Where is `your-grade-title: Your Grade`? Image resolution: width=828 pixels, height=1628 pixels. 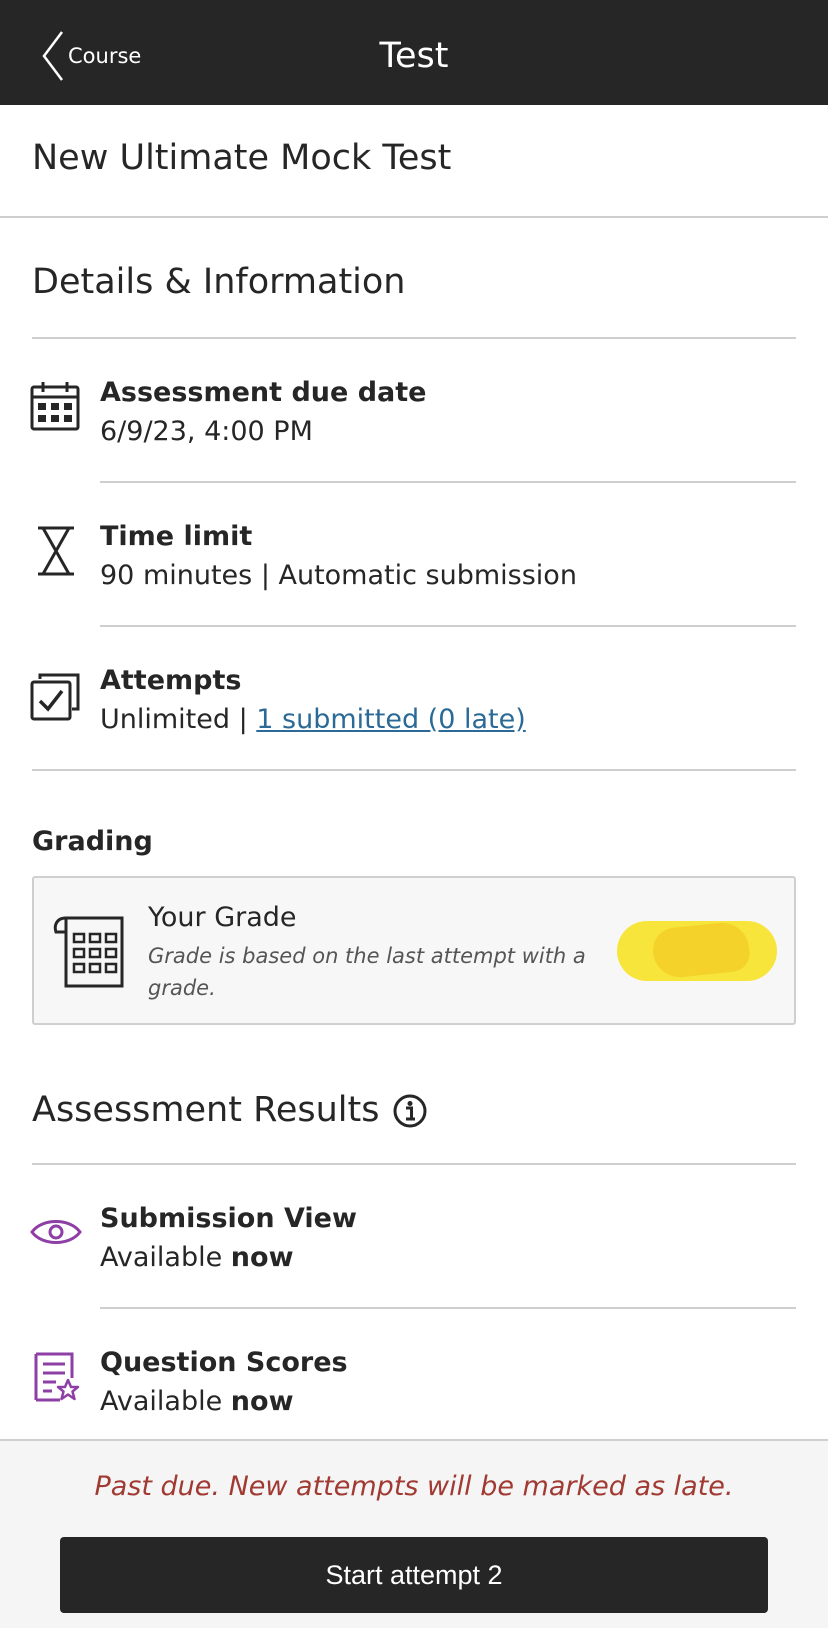 your-grade-title: Your Grade is located at coordinates (222, 917).